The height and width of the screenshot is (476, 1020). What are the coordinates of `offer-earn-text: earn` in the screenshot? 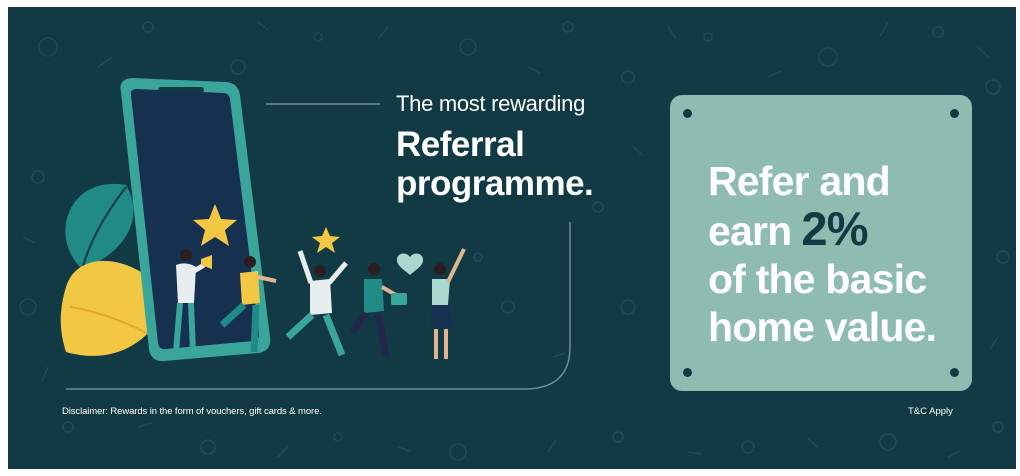 It's located at (750, 231).